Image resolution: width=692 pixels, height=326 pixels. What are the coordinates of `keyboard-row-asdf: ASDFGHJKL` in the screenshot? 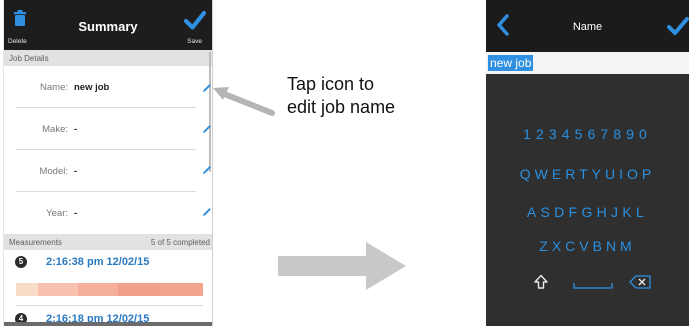 It's located at (587, 212).